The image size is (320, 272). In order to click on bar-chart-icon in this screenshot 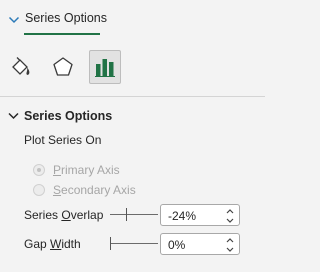, I will do `click(105, 68)`.